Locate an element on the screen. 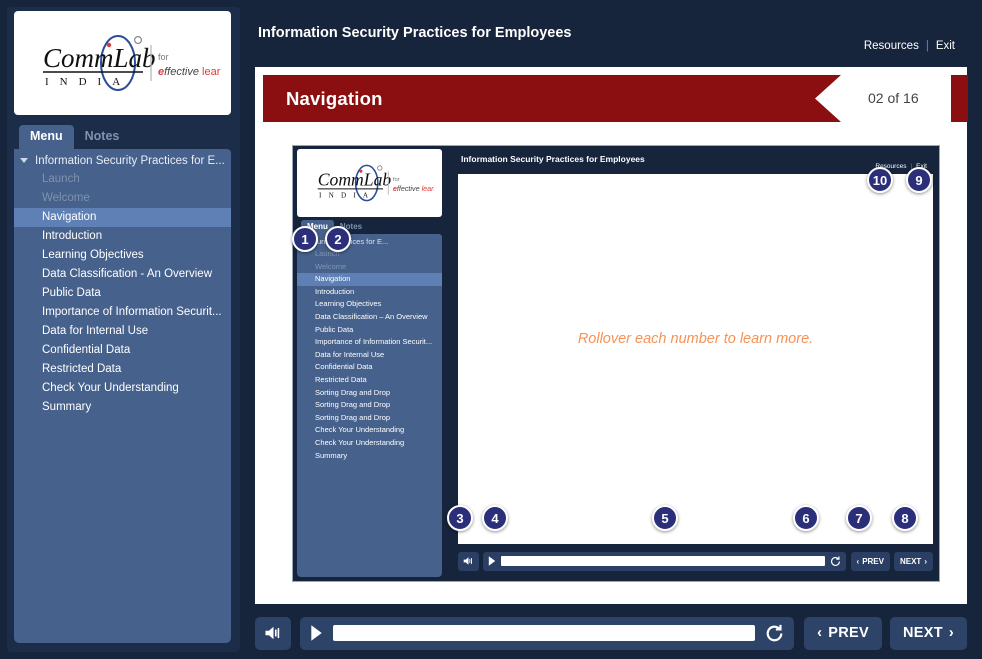  rollover-instruction: Rollover each number to learn more. is located at coordinates (695, 339).